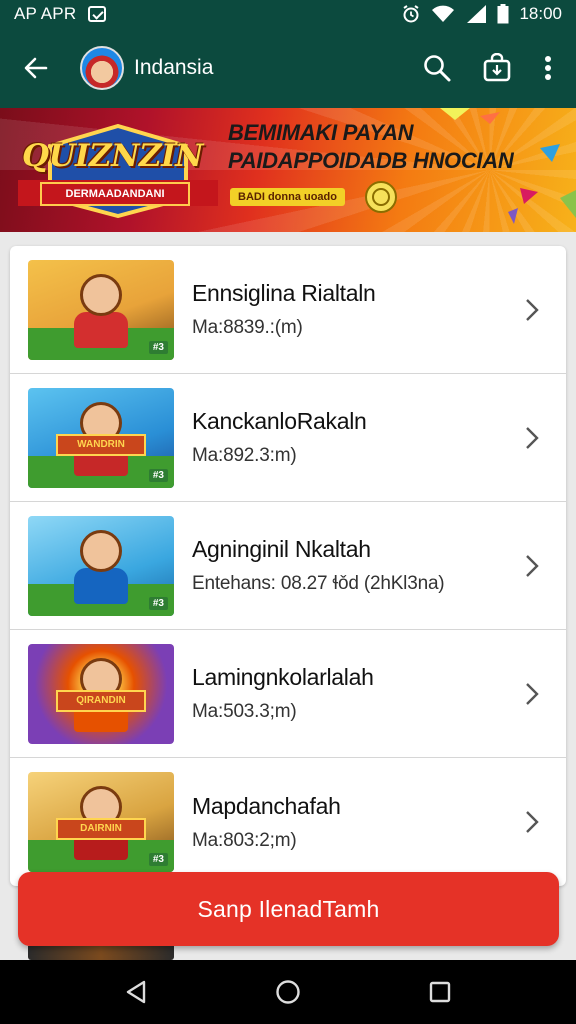 This screenshot has width=576, height=1024. I want to click on game-thumbnail: WANDRIN #3, so click(101, 437).